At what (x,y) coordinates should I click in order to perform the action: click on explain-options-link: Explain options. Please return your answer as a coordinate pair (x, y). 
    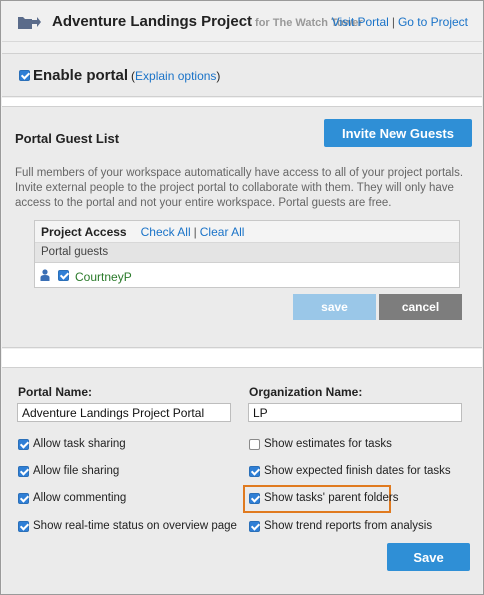
    Looking at the image, I should click on (175, 76).